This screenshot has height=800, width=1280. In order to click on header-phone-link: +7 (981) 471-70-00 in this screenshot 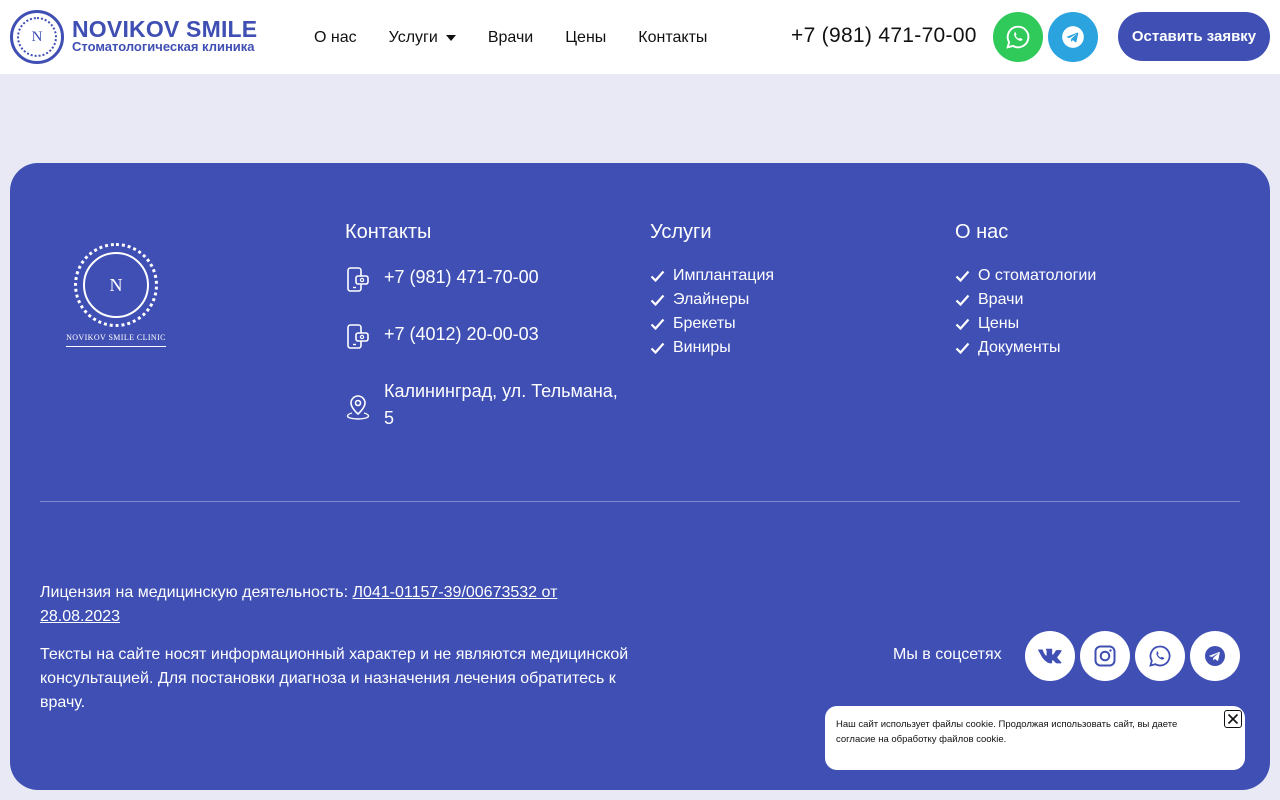, I will do `click(884, 36)`.